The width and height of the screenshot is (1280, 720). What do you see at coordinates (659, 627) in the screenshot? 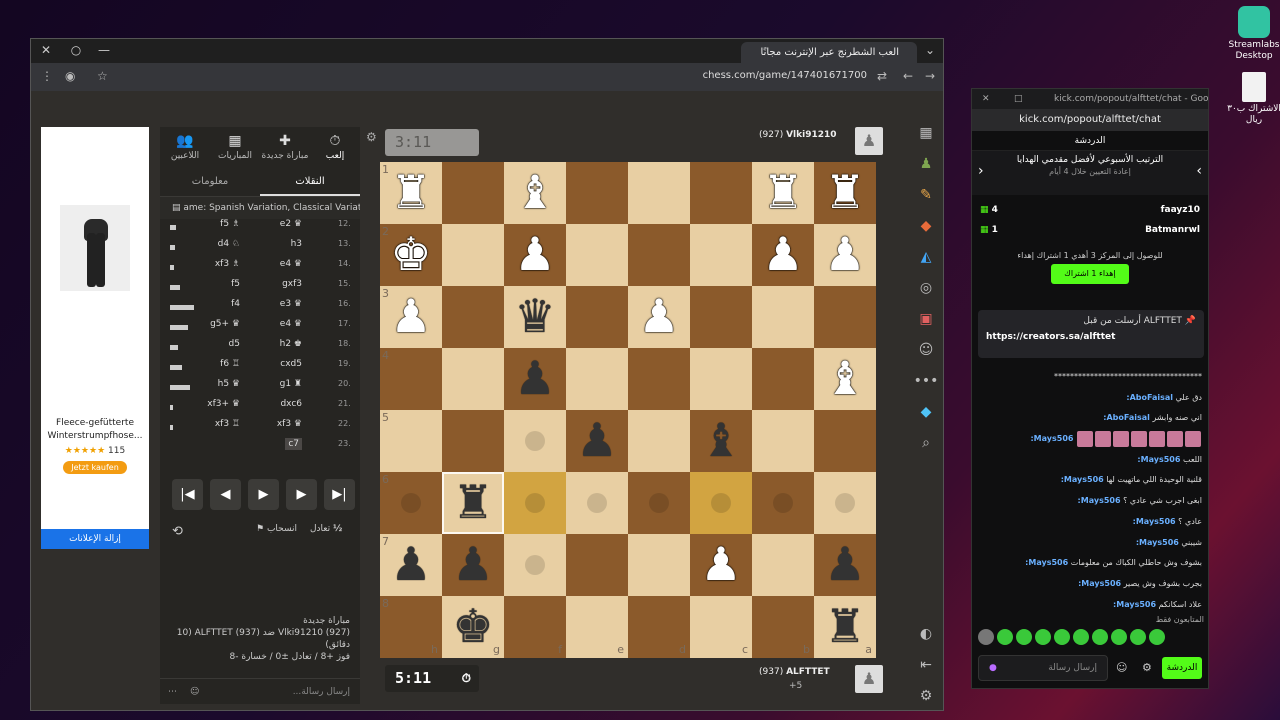
I see `square-d8: d` at bounding box center [659, 627].